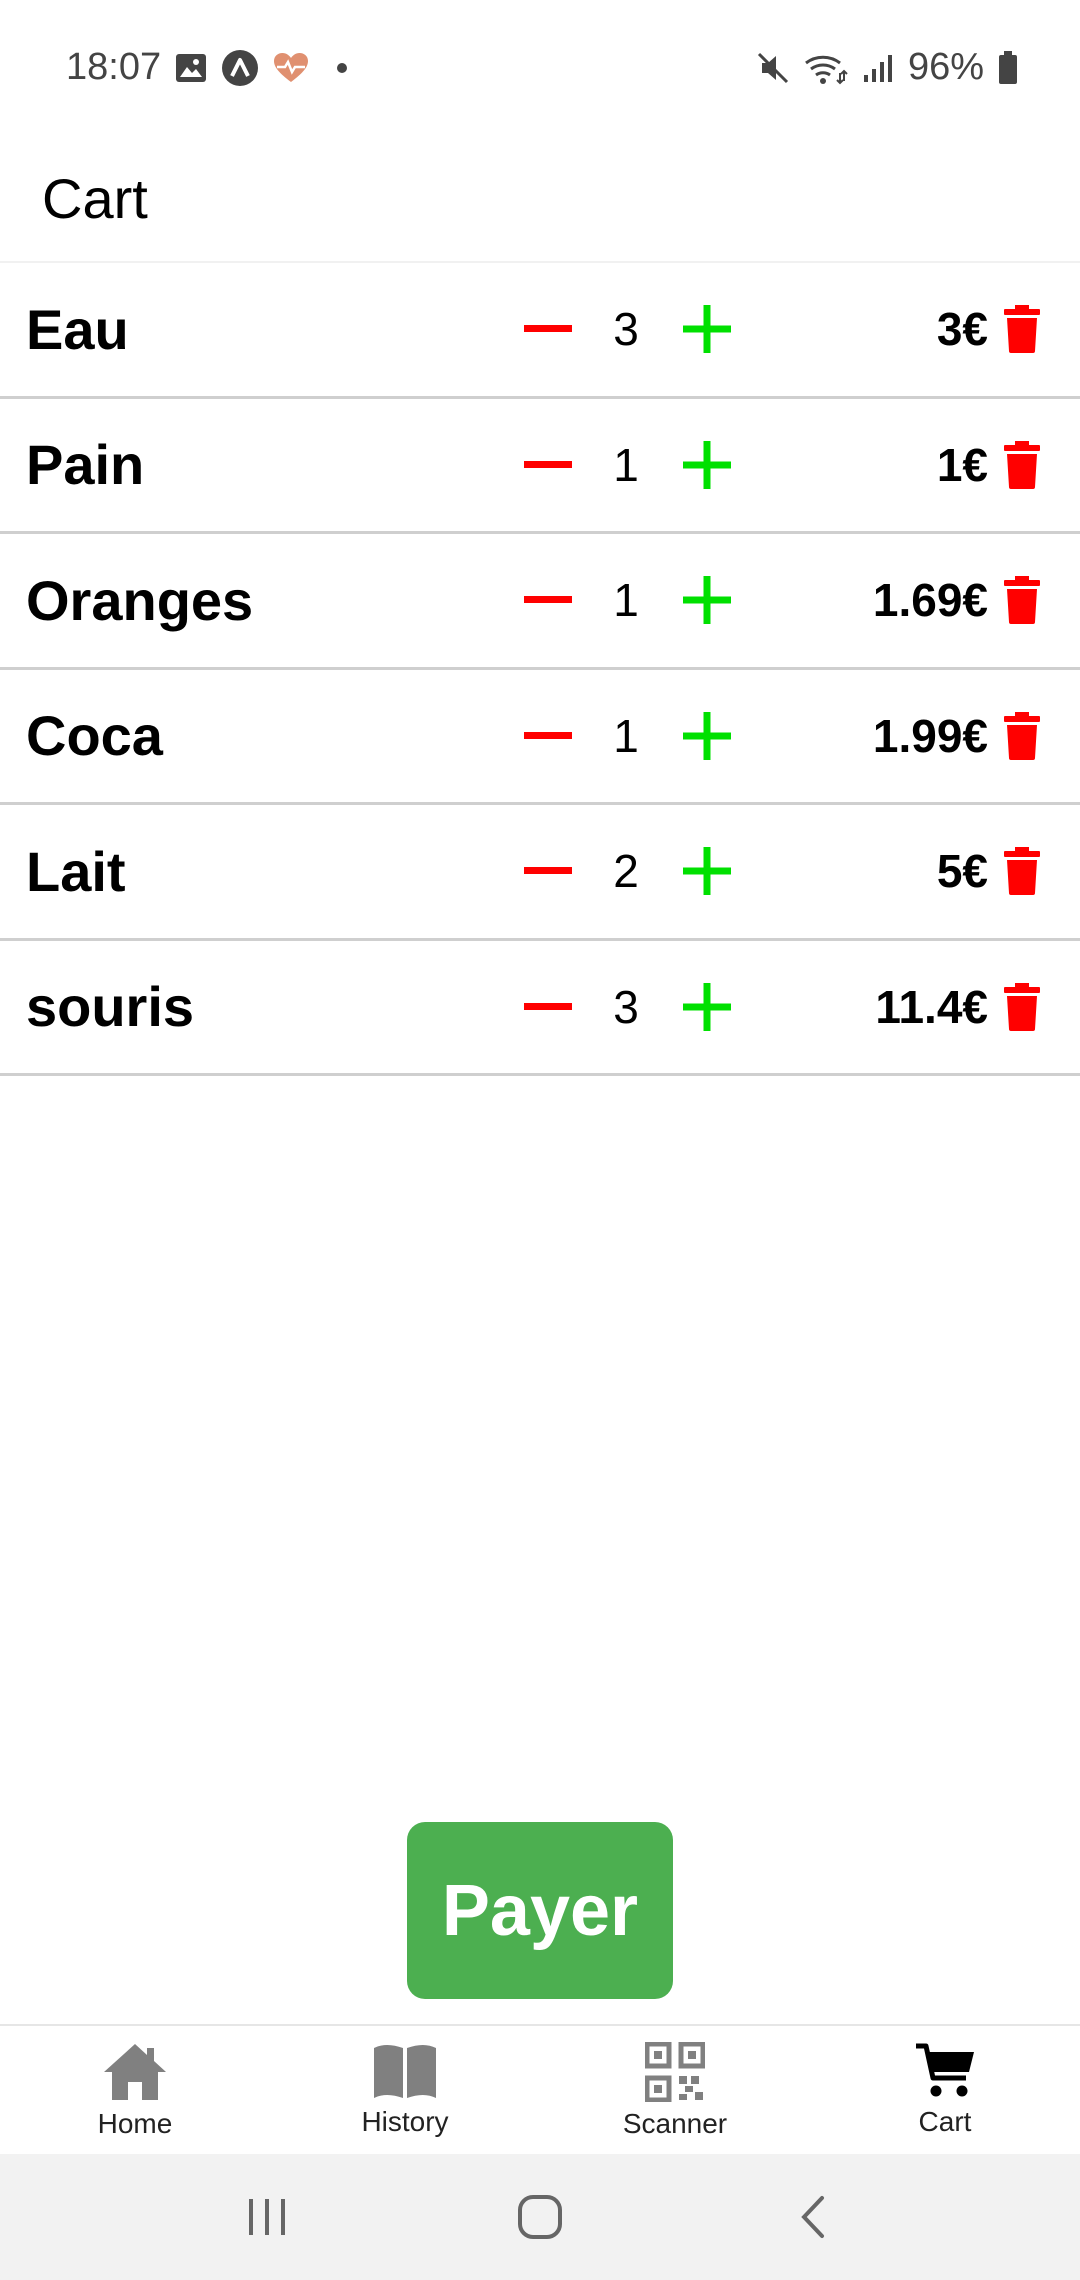 Image resolution: width=1080 pixels, height=2280 pixels. I want to click on cart-row: Oranges 1 1.69€, so click(540, 602).